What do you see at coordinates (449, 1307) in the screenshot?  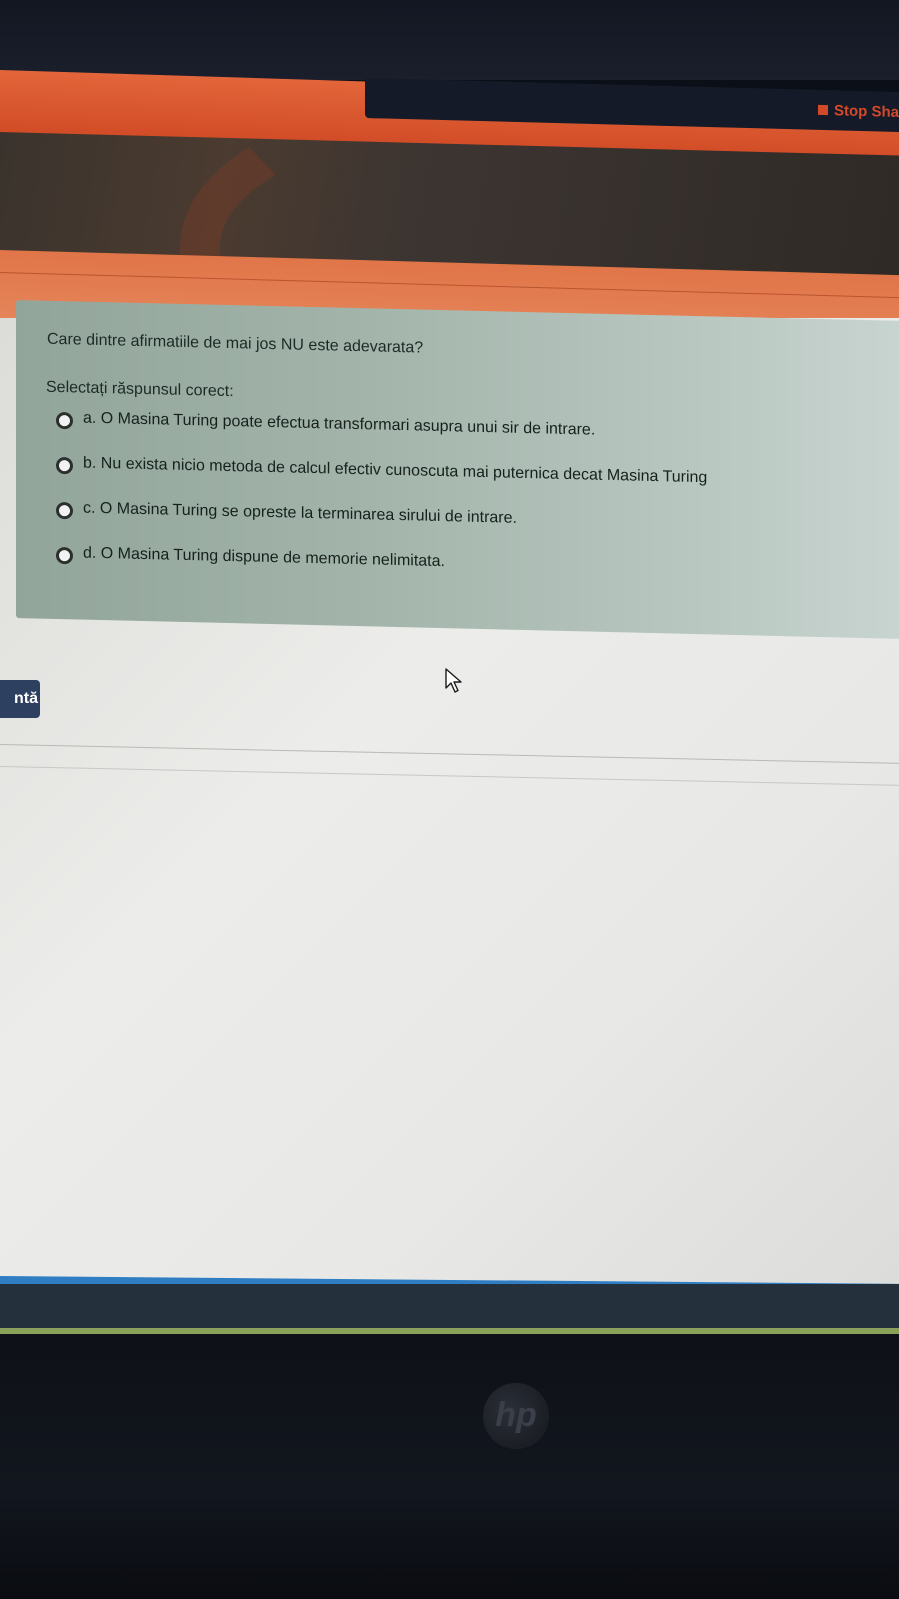 I see `footer-band` at bounding box center [449, 1307].